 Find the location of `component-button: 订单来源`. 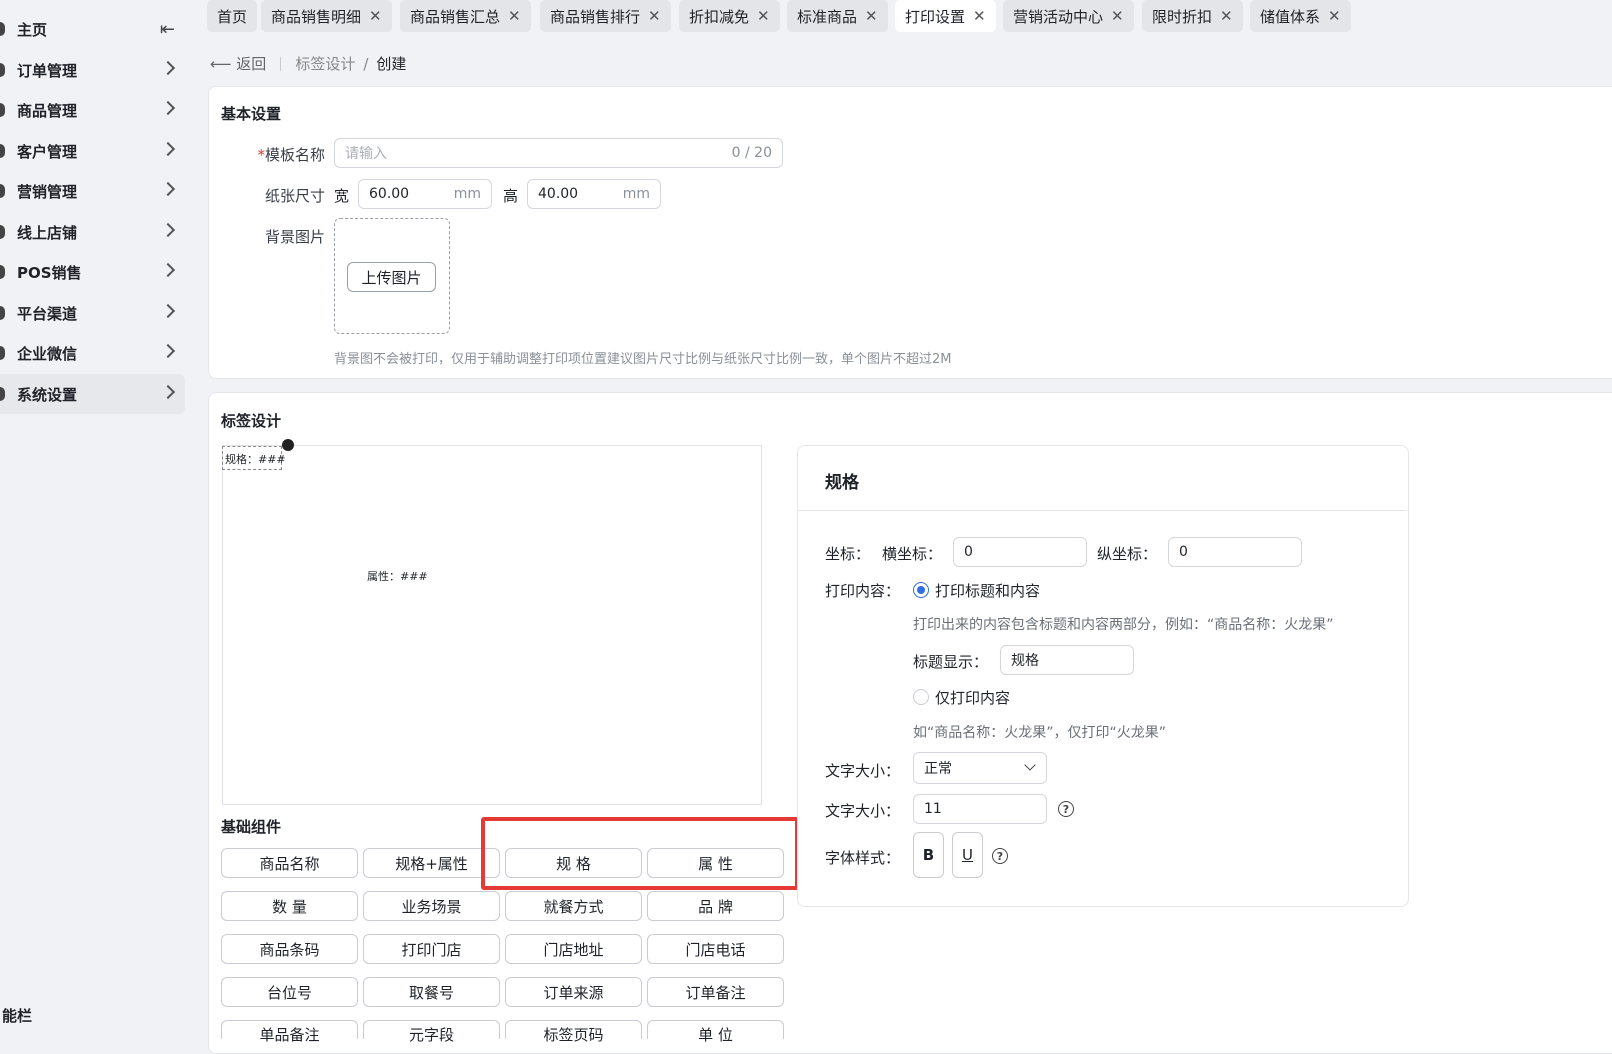

component-button: 订单来源 is located at coordinates (573, 992).